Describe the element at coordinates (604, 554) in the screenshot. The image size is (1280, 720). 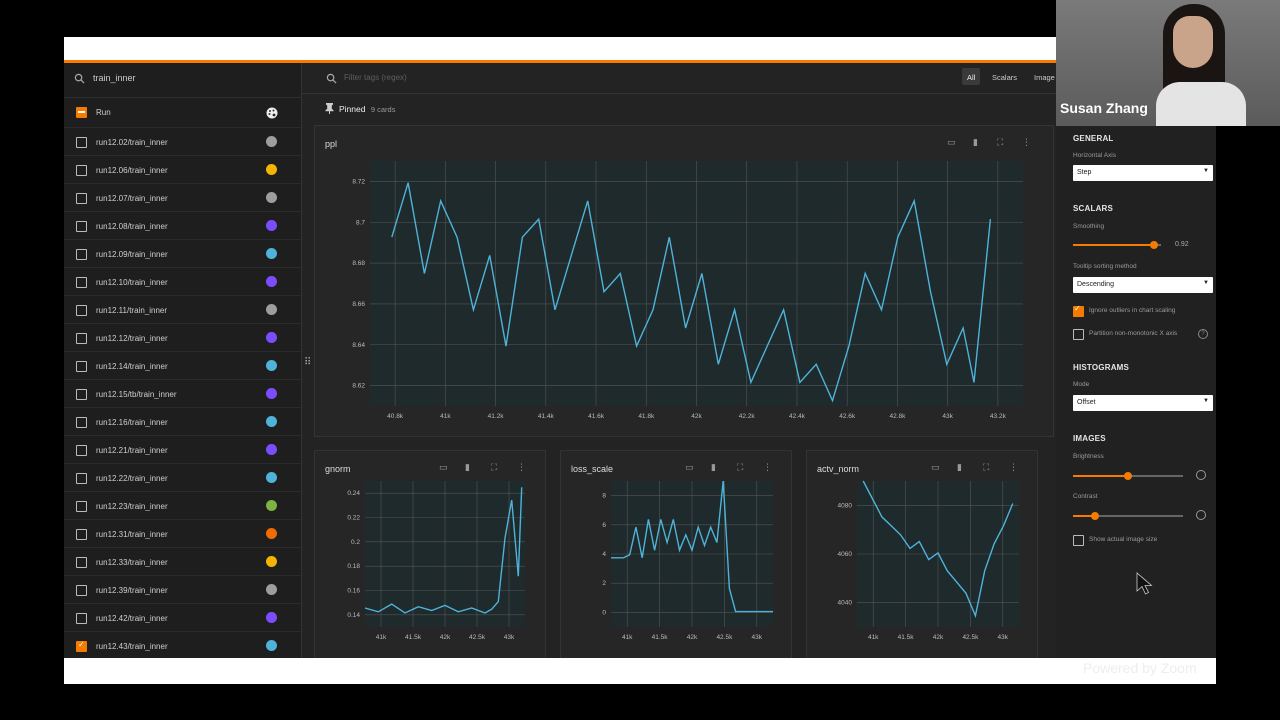
I see `y-tick-label: 4` at that location.